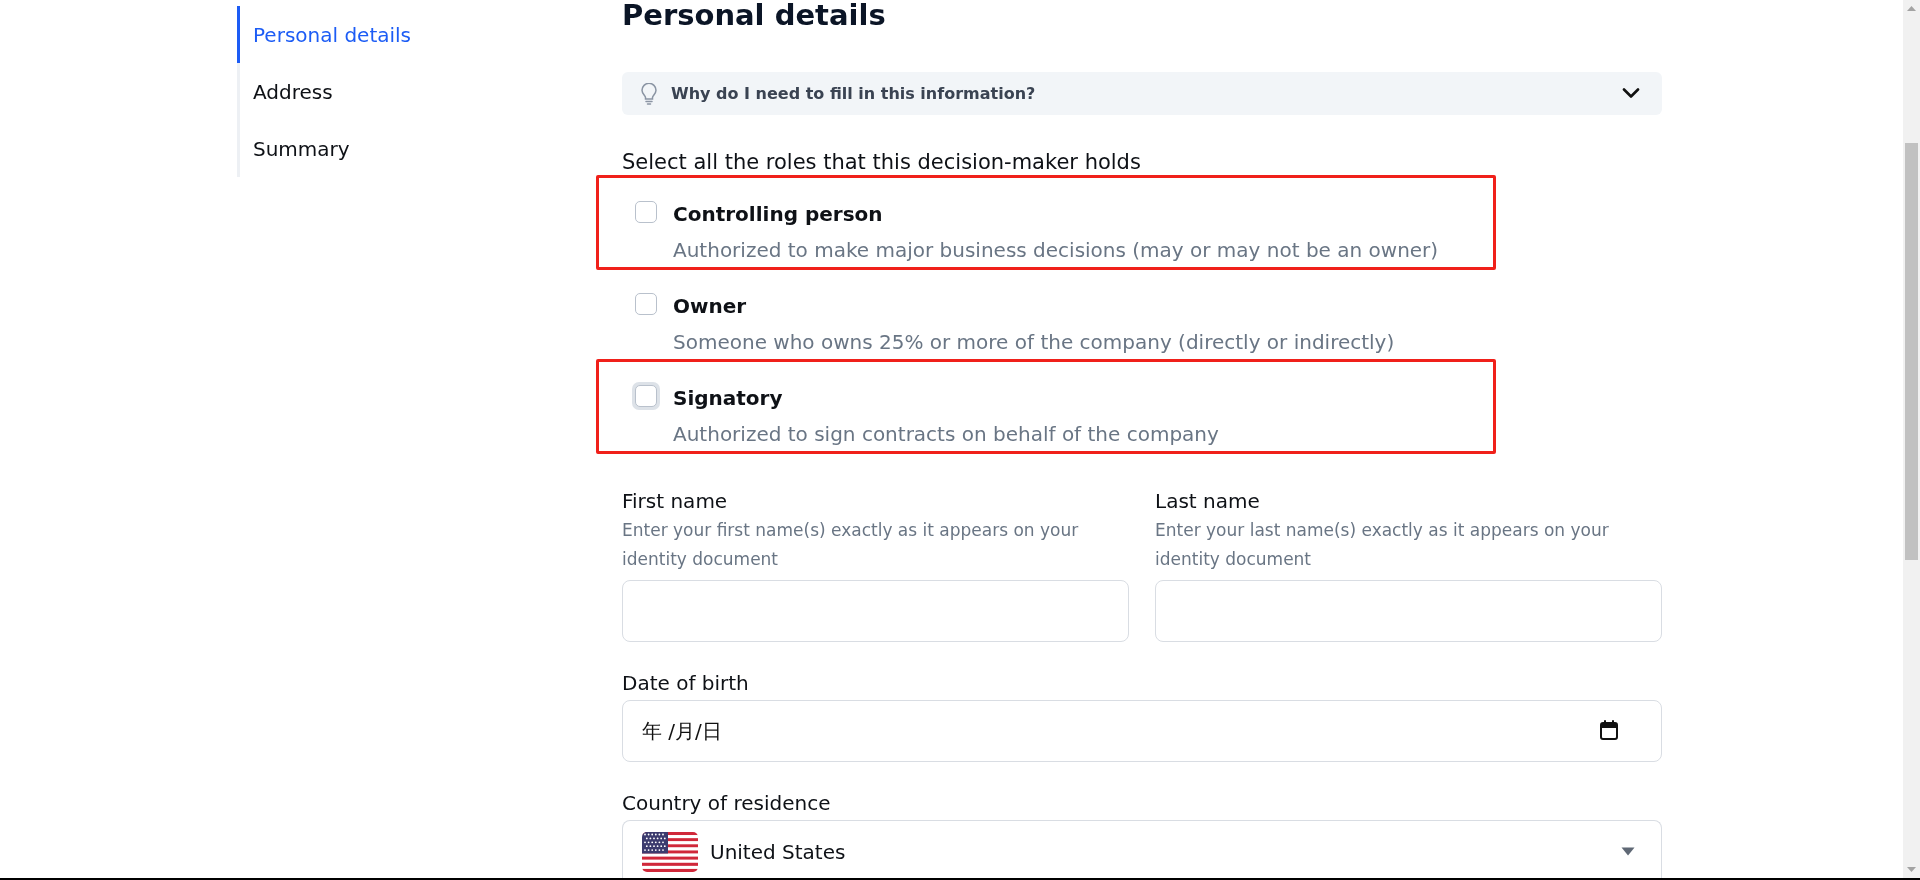  I want to click on sidebar-item: Summary, so click(429, 148).